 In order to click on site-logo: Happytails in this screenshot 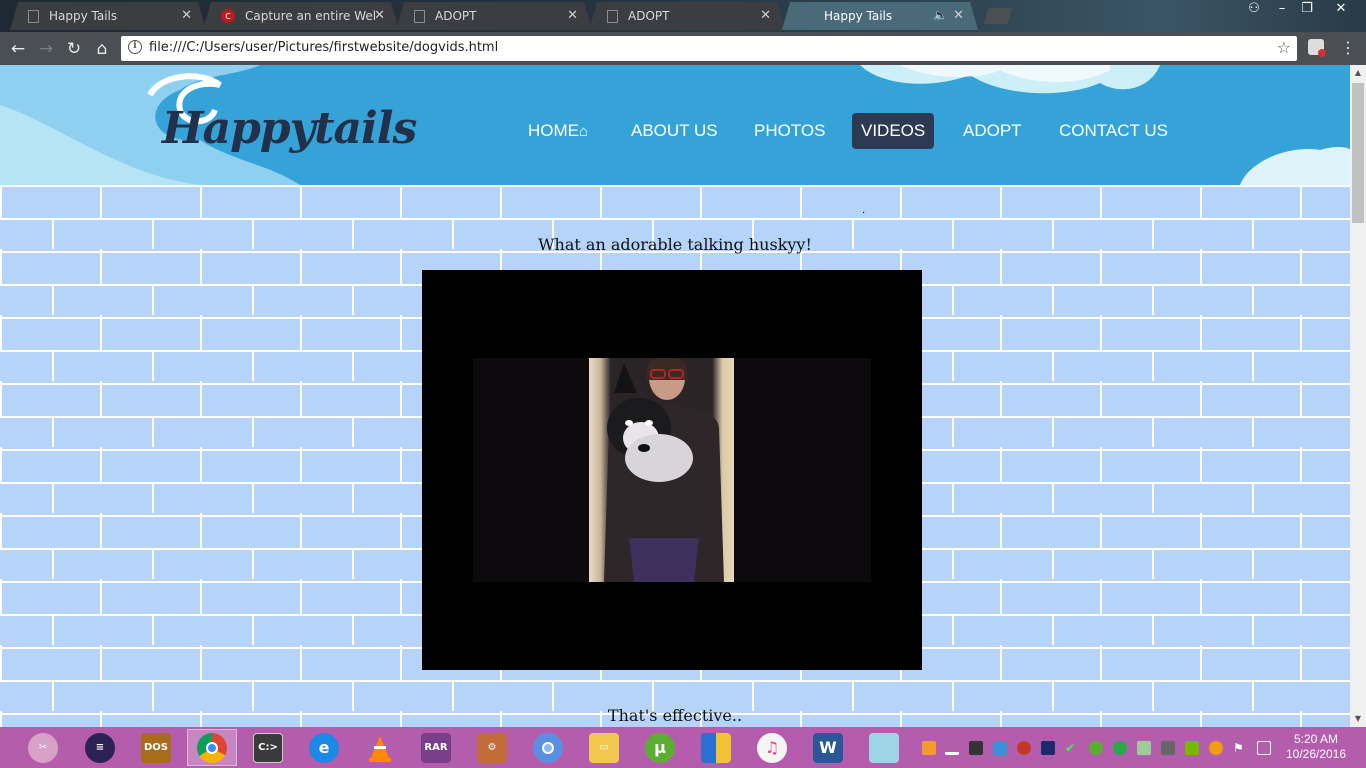, I will do `click(289, 128)`.